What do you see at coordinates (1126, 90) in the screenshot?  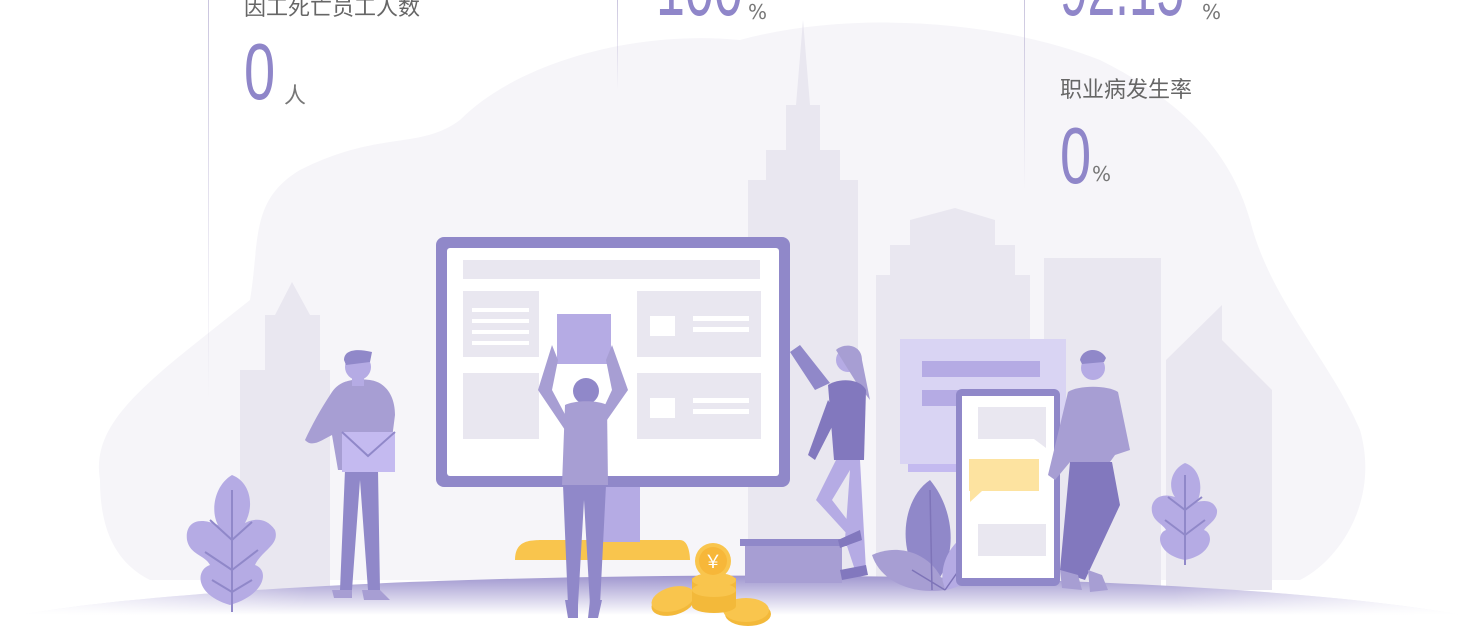 I see `stat-disease-rate-label: 职业病发生率` at bounding box center [1126, 90].